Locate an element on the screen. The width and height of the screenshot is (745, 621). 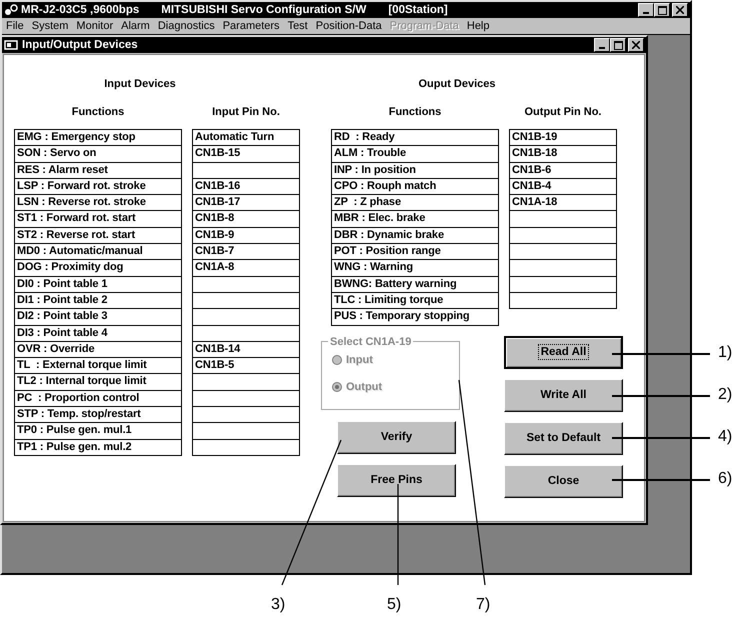
pin-cell: CN1B-16 is located at coordinates (246, 187).